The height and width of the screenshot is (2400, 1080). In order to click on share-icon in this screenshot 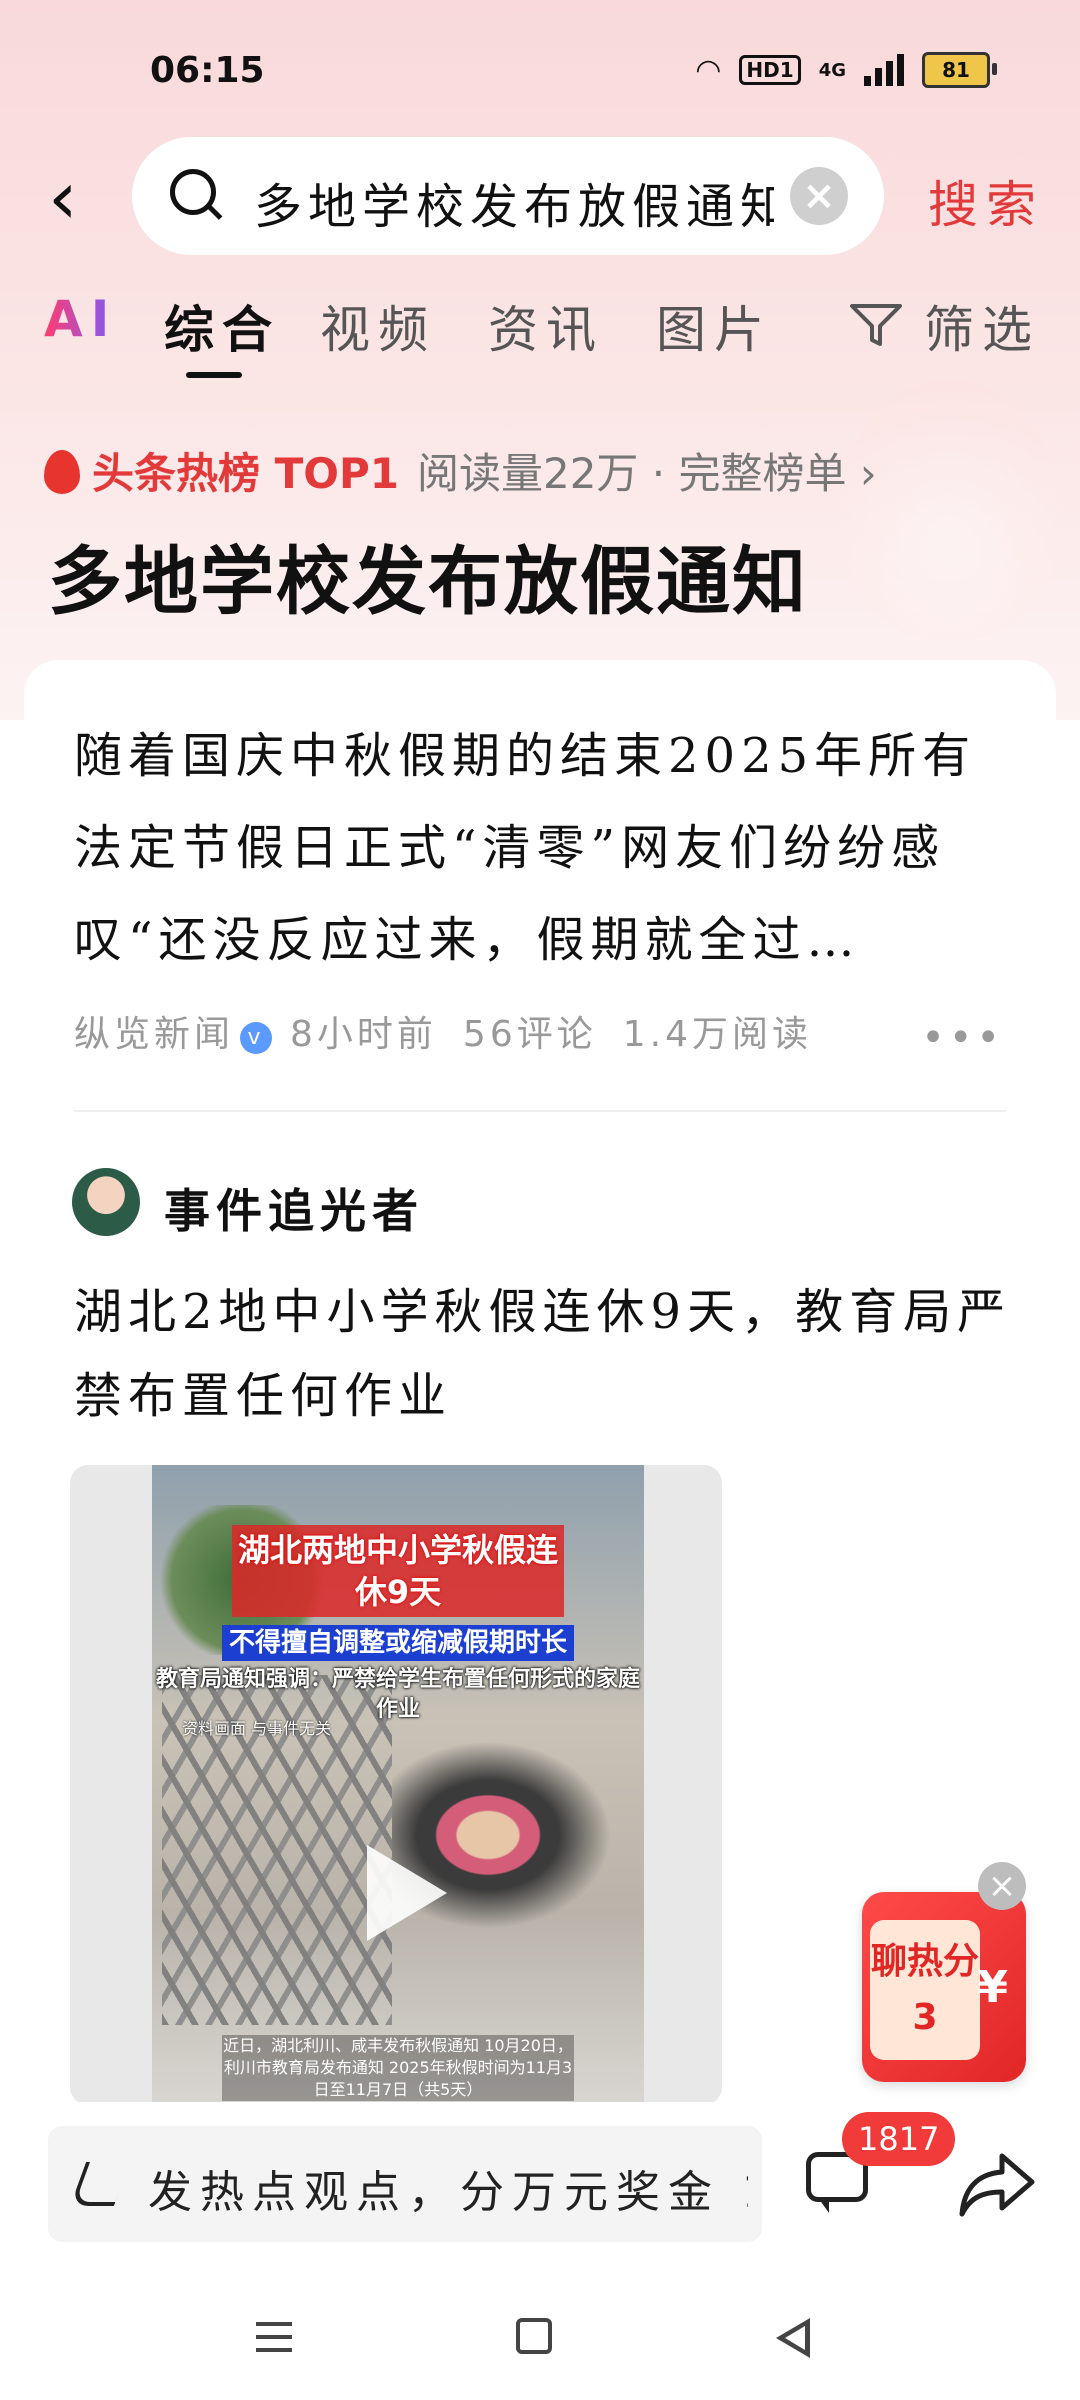, I will do `click(998, 2184)`.